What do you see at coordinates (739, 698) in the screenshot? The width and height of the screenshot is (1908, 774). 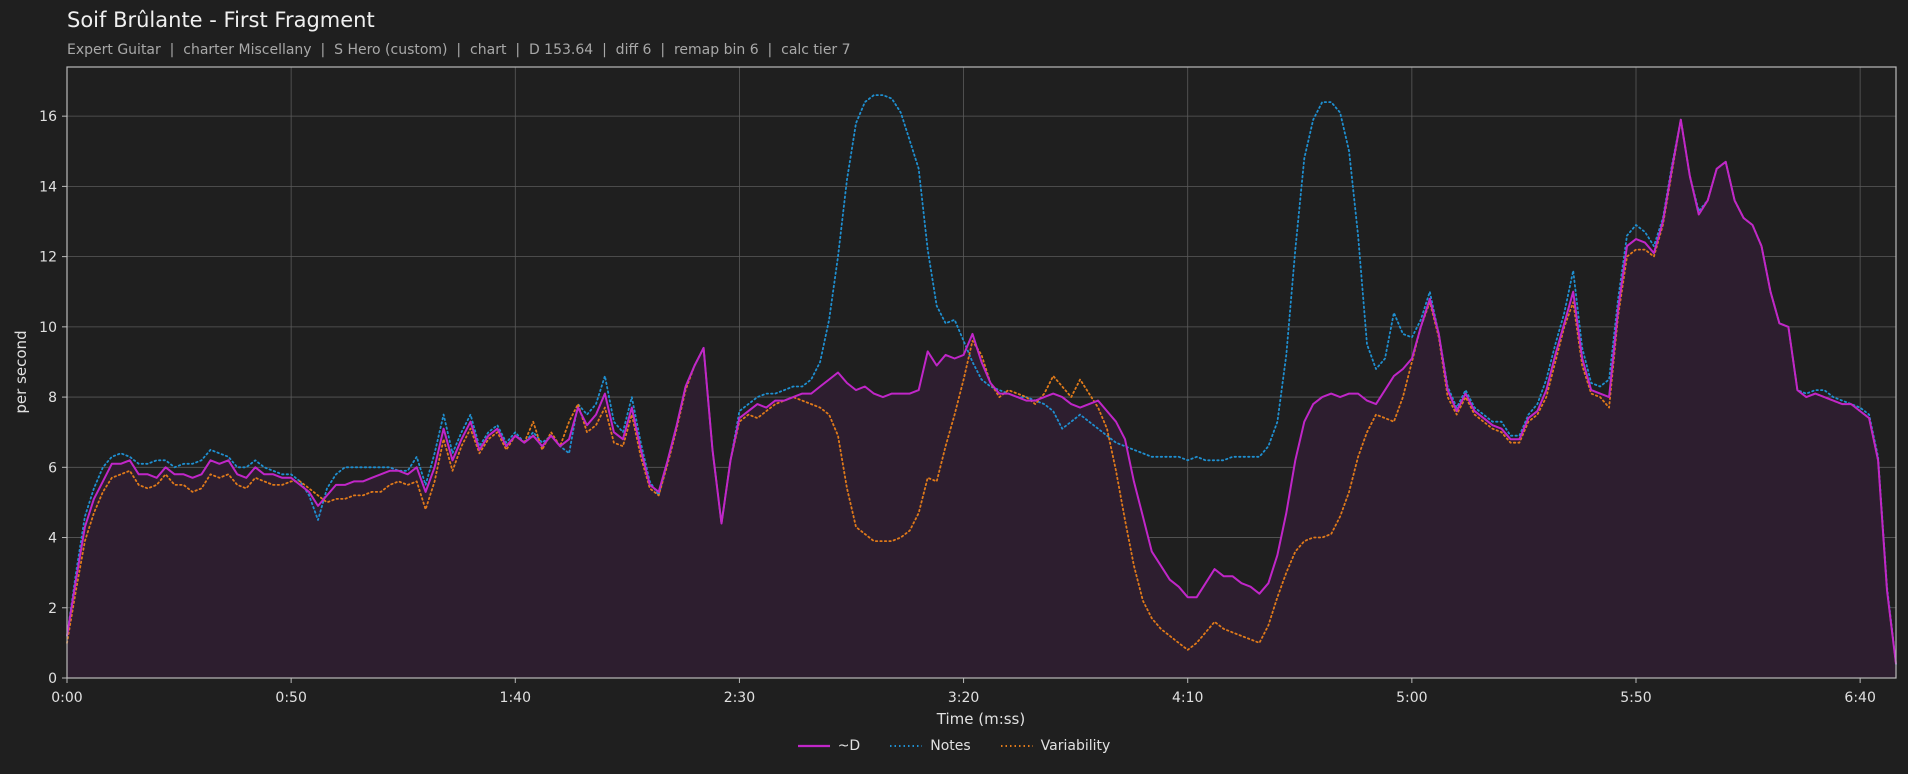 I see `x-tick-label: 2:30` at bounding box center [739, 698].